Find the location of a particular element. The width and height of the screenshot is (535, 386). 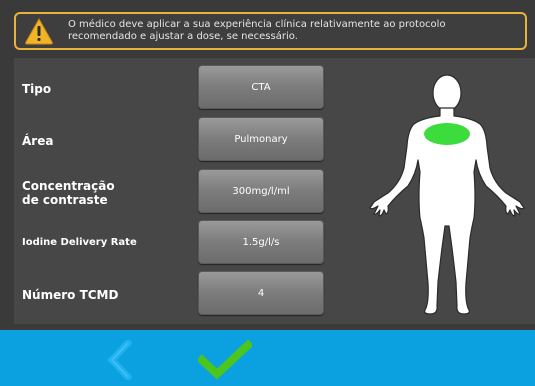

numero-tcmd-button: 4 is located at coordinates (261, 293).